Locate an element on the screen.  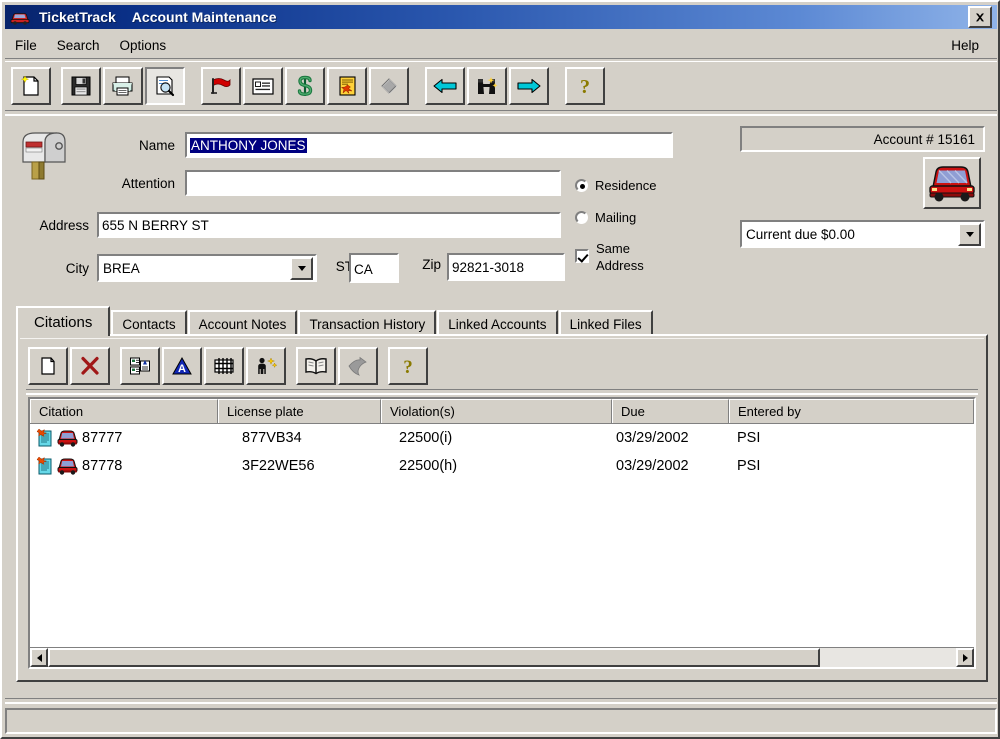
same-address-label-line2: Address is located at coordinates (620, 265).